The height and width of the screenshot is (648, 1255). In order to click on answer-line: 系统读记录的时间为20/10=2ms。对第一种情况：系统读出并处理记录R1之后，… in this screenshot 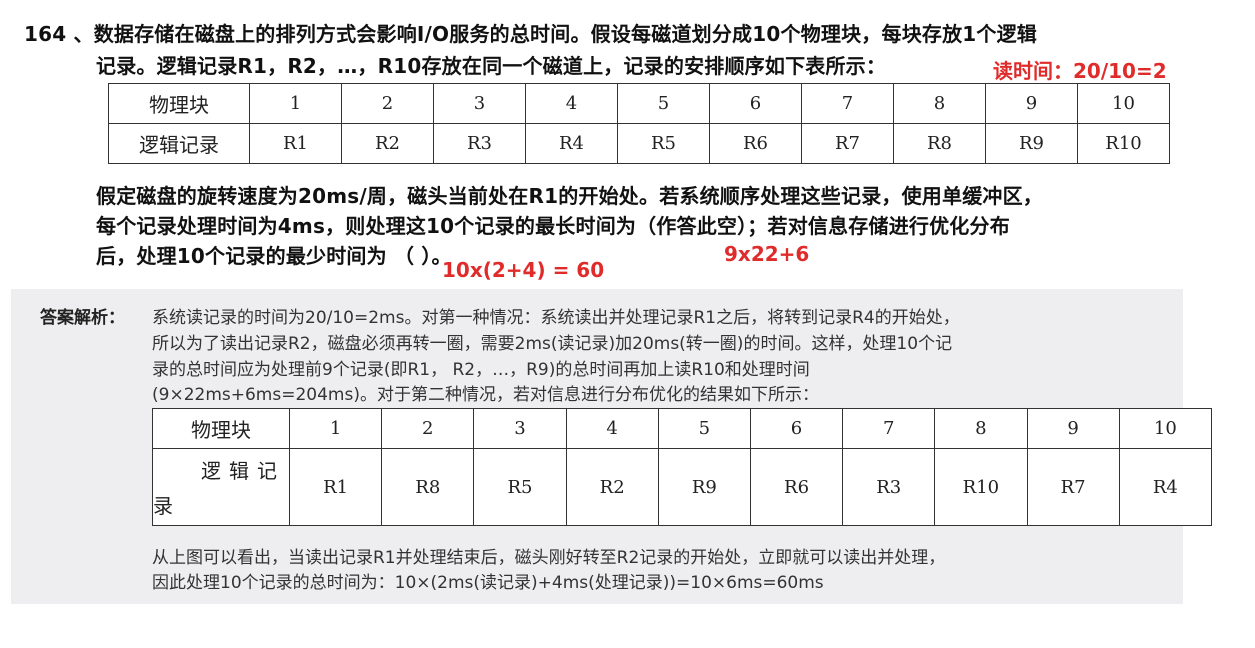, I will do `click(556, 318)`.